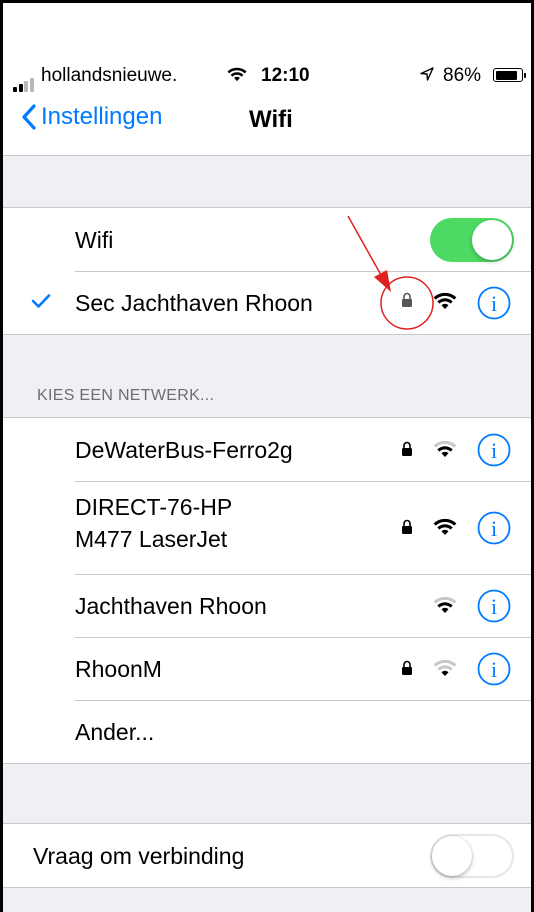 This screenshot has height=912, width=534. I want to click on ask-to-join-label: Vraag om verbinding, so click(139, 856).